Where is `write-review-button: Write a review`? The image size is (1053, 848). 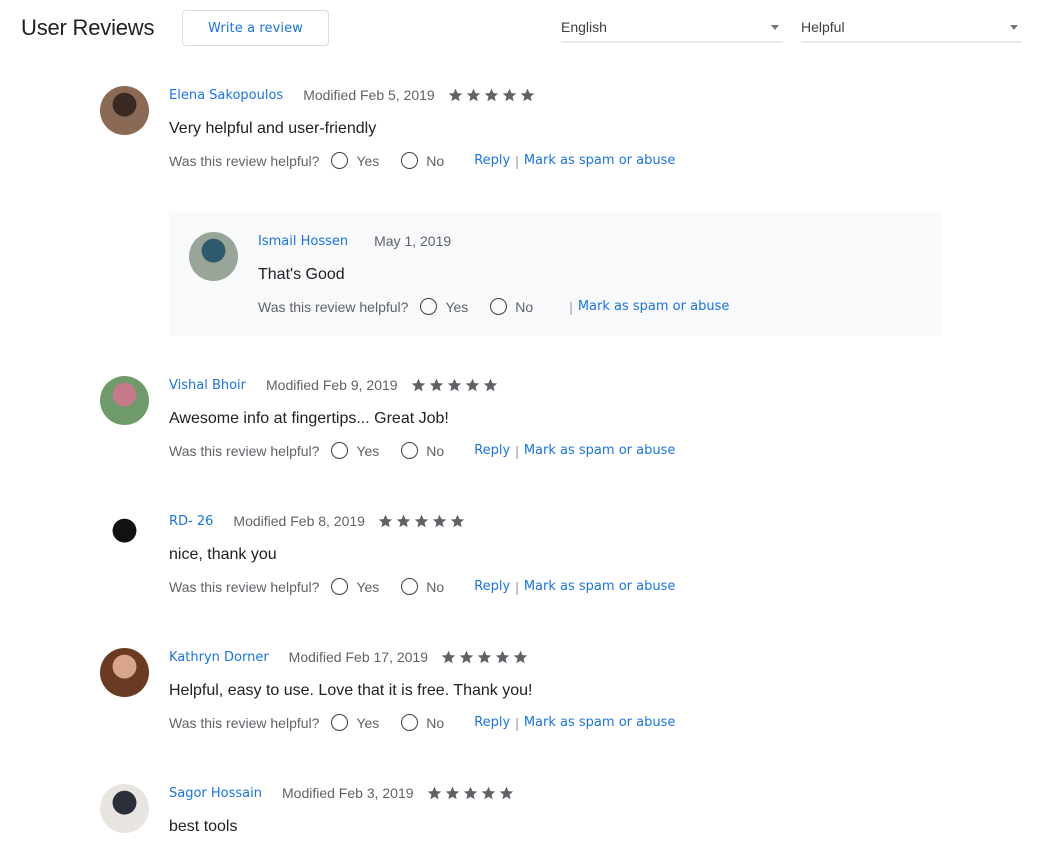
write-review-button: Write a review is located at coordinates (255, 28).